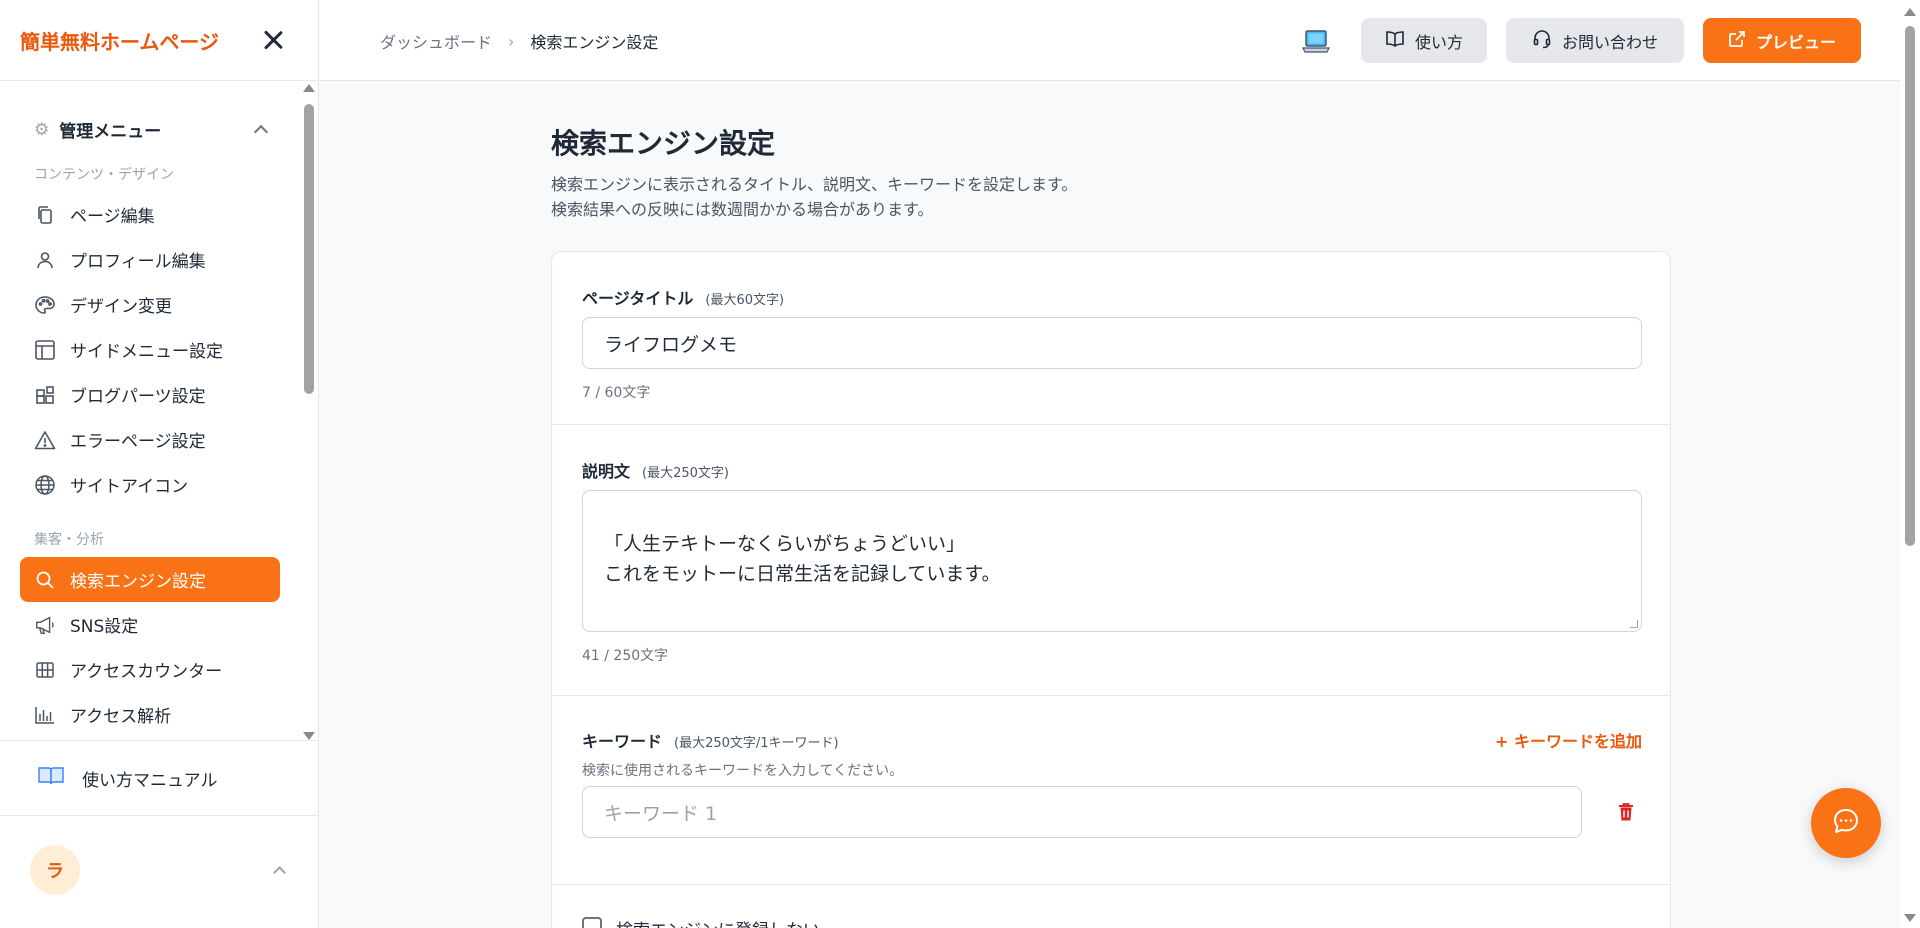  What do you see at coordinates (1110, 40) in the screenshot?
I see `top-bar: ダッシュボード › 検索エンジン設定 使い方 お問い合わせ プレビュー` at bounding box center [1110, 40].